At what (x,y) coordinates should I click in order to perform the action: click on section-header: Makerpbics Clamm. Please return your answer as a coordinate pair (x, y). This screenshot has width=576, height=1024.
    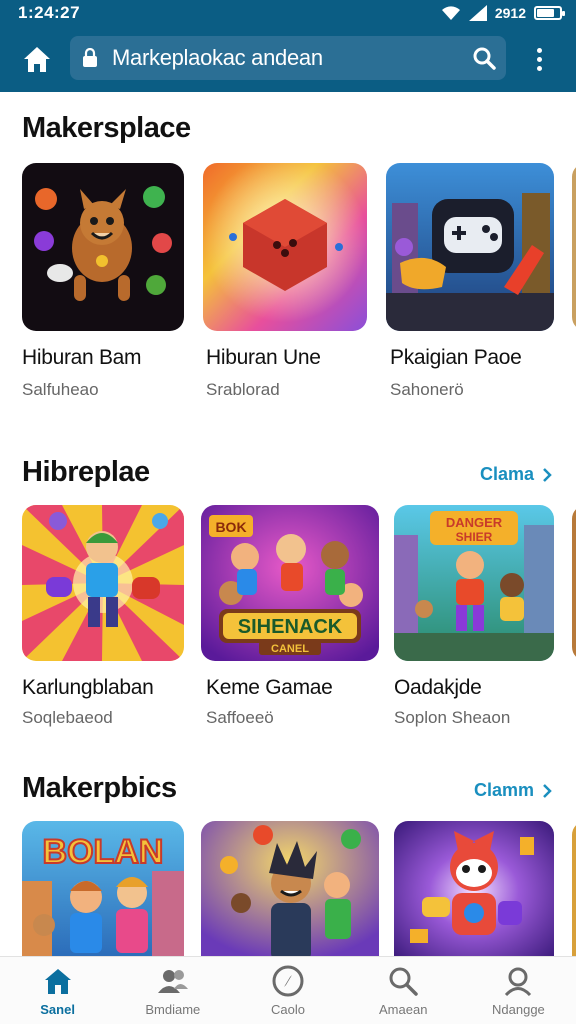
    Looking at the image, I should click on (288, 792).